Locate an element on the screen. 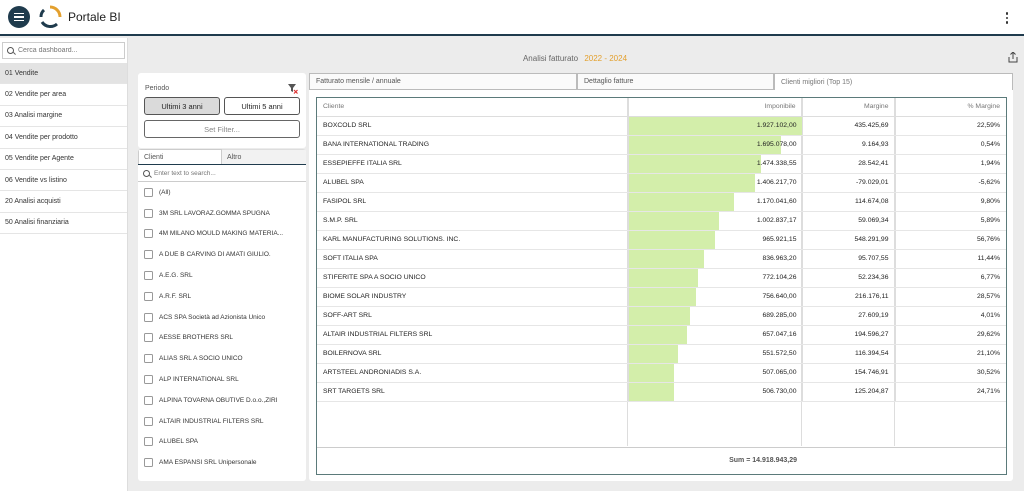 The width and height of the screenshot is (1024, 491). cell-imponibile: 1.927.102,00 is located at coordinates (715, 126).